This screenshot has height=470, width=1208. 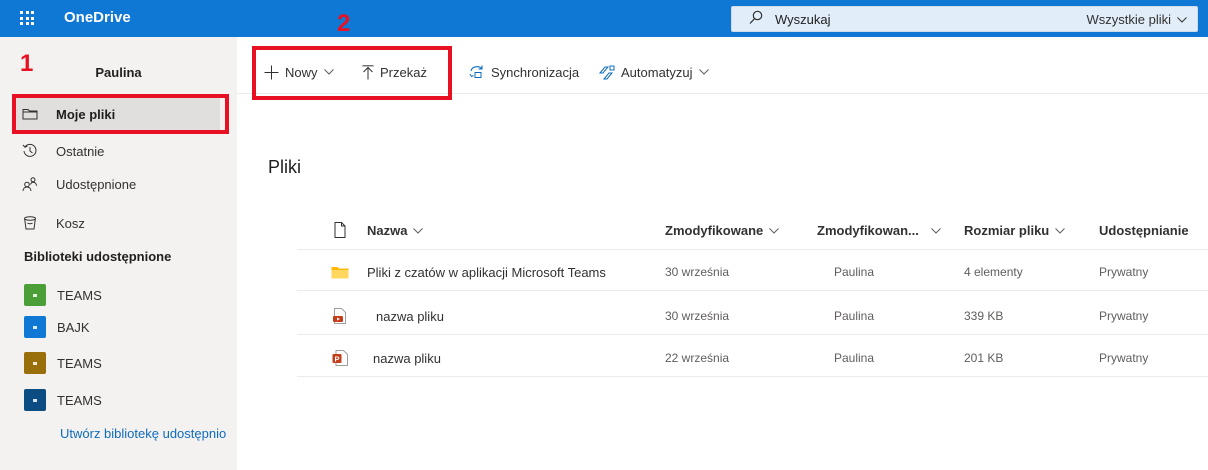 I want to click on column-header-name: Nazwa, so click(x=395, y=230).